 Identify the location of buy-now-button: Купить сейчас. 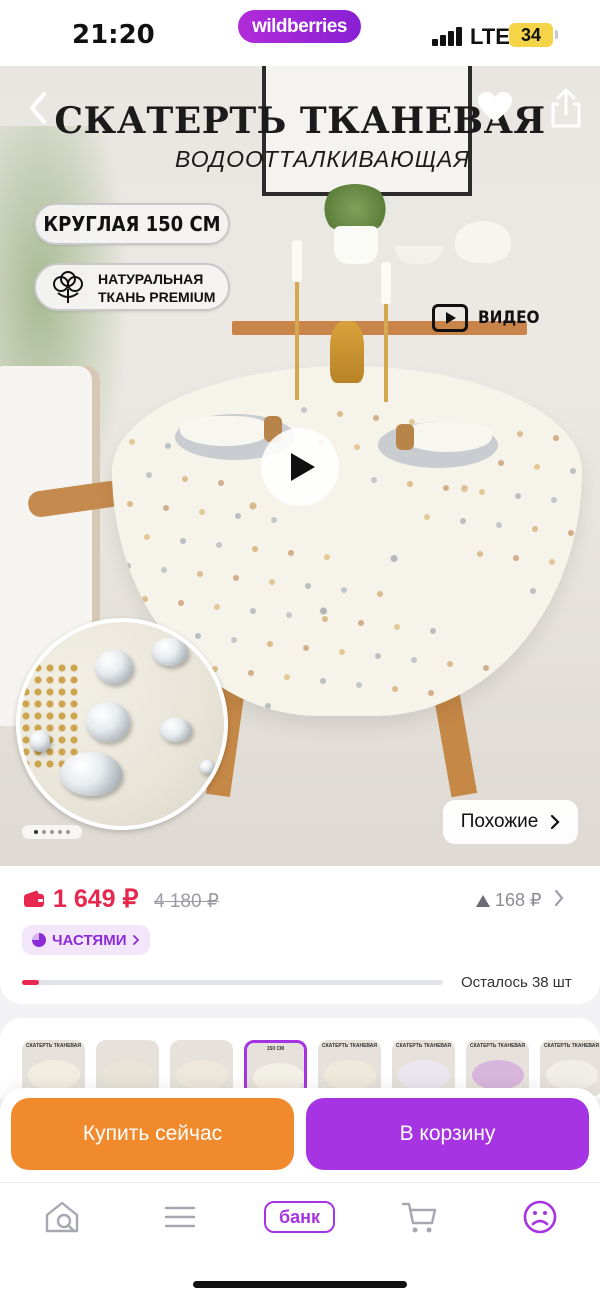
(152, 1134).